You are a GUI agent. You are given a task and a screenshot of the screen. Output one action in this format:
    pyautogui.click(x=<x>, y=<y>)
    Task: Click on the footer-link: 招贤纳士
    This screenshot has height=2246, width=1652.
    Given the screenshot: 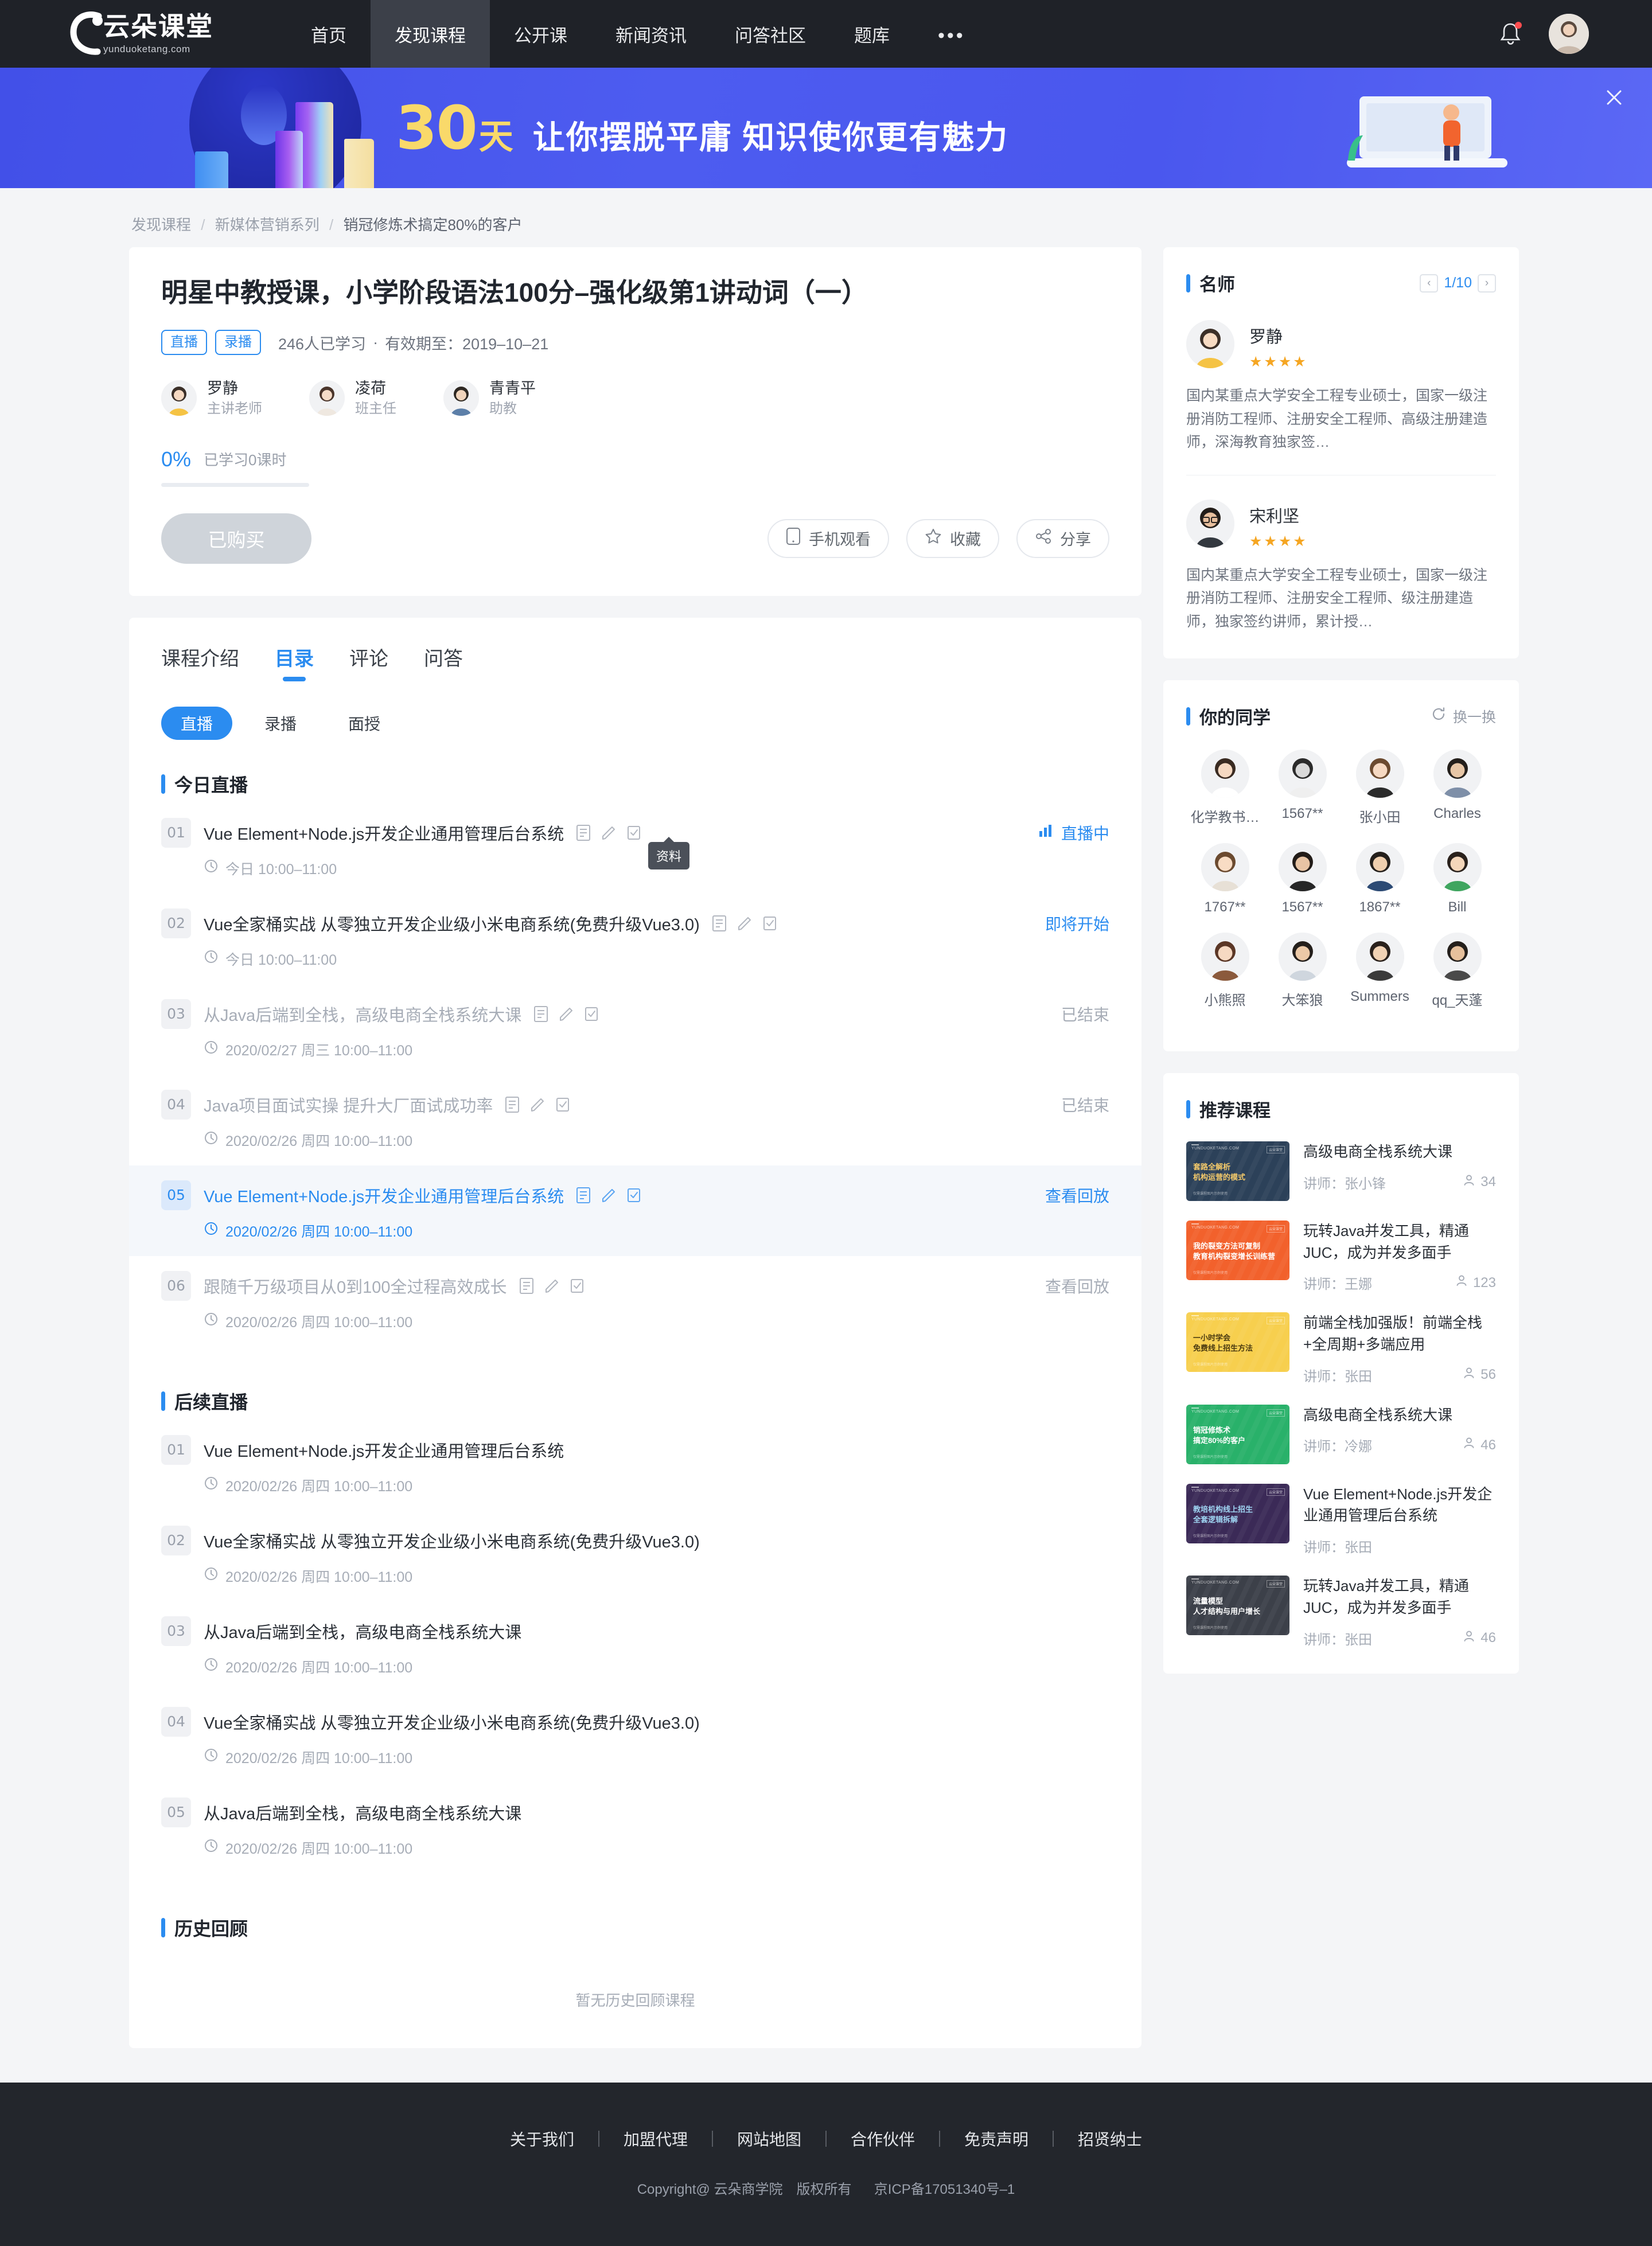 What is the action you would take?
    pyautogui.click(x=1110, y=2138)
    